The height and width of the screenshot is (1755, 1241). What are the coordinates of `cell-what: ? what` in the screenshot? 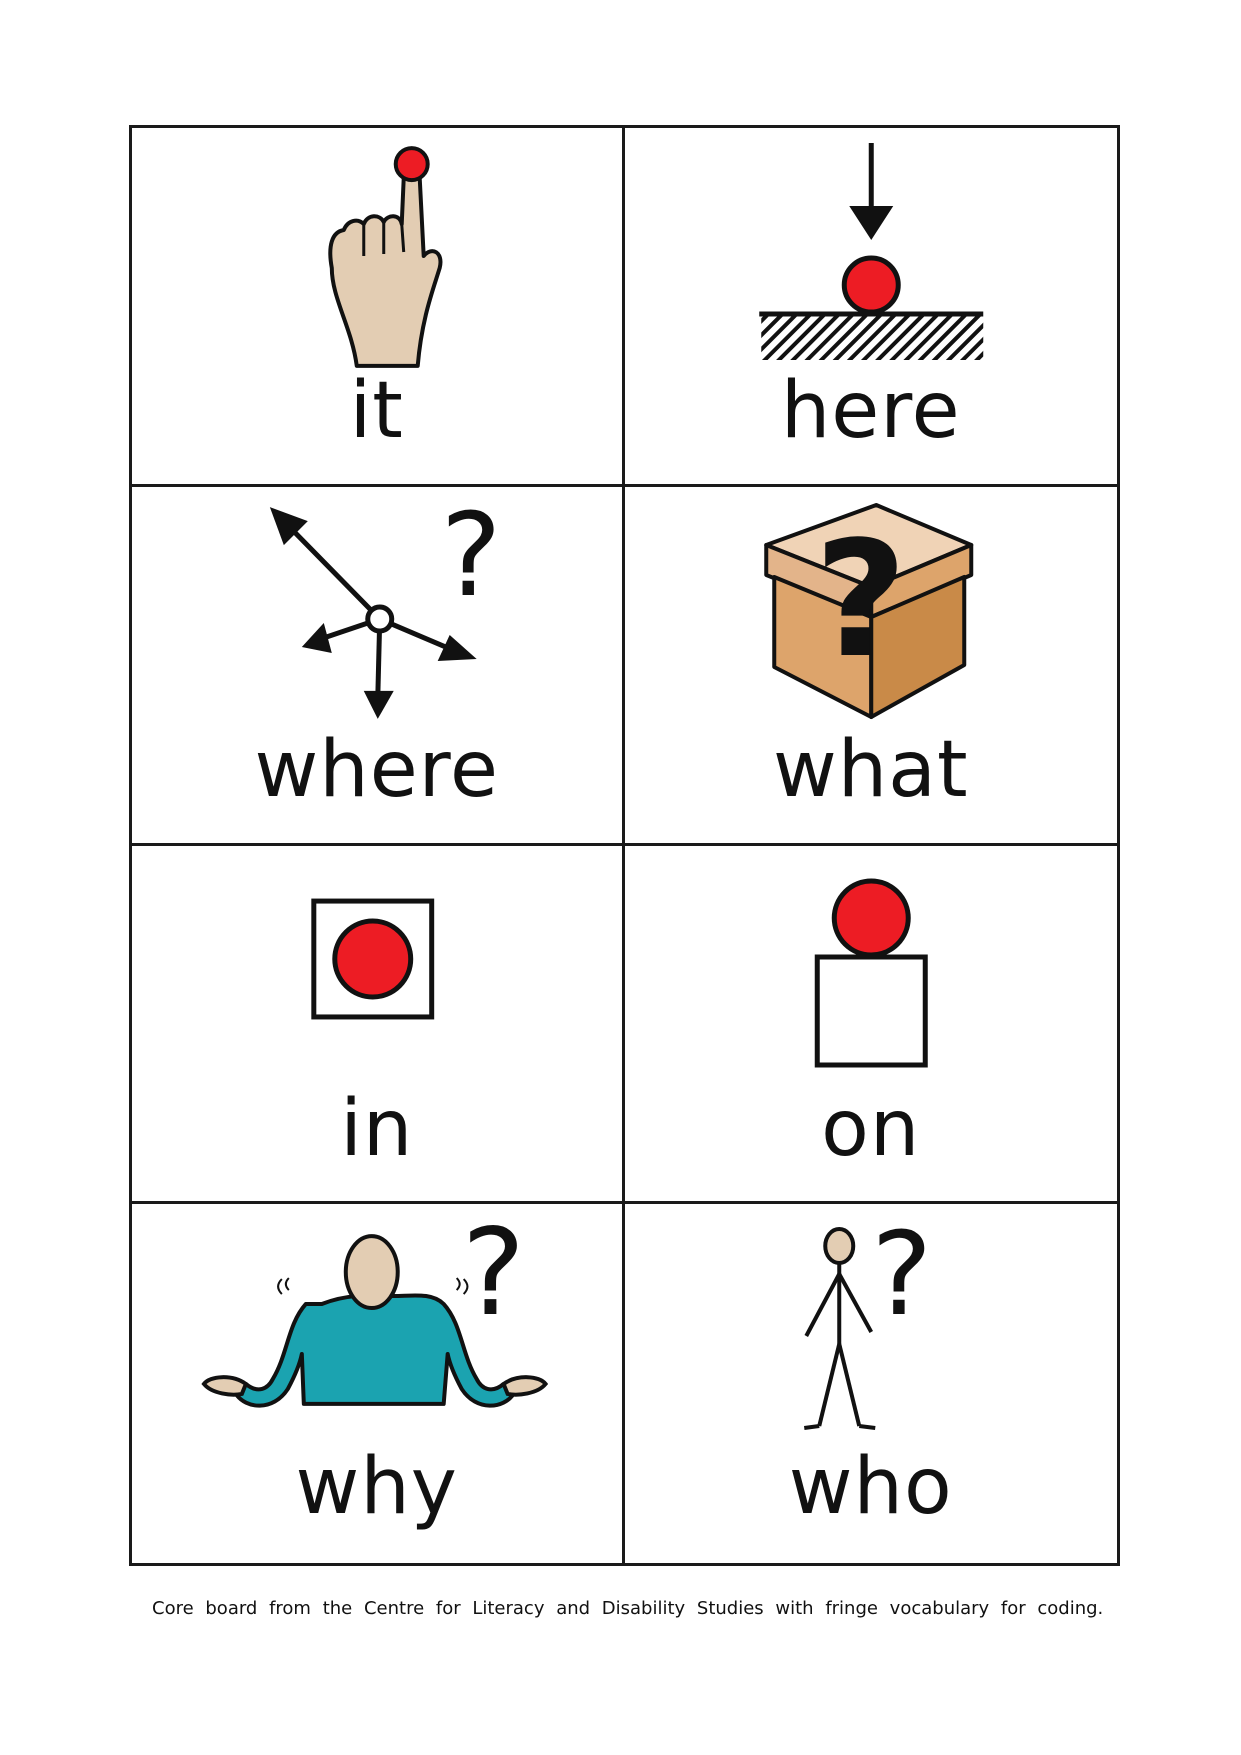 It's located at (871, 666).